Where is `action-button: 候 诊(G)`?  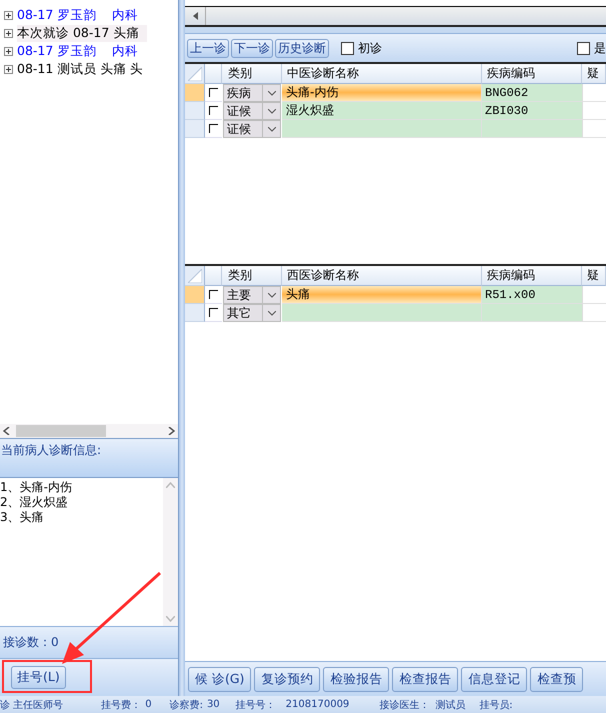 action-button: 候 诊(G) is located at coordinates (220, 679).